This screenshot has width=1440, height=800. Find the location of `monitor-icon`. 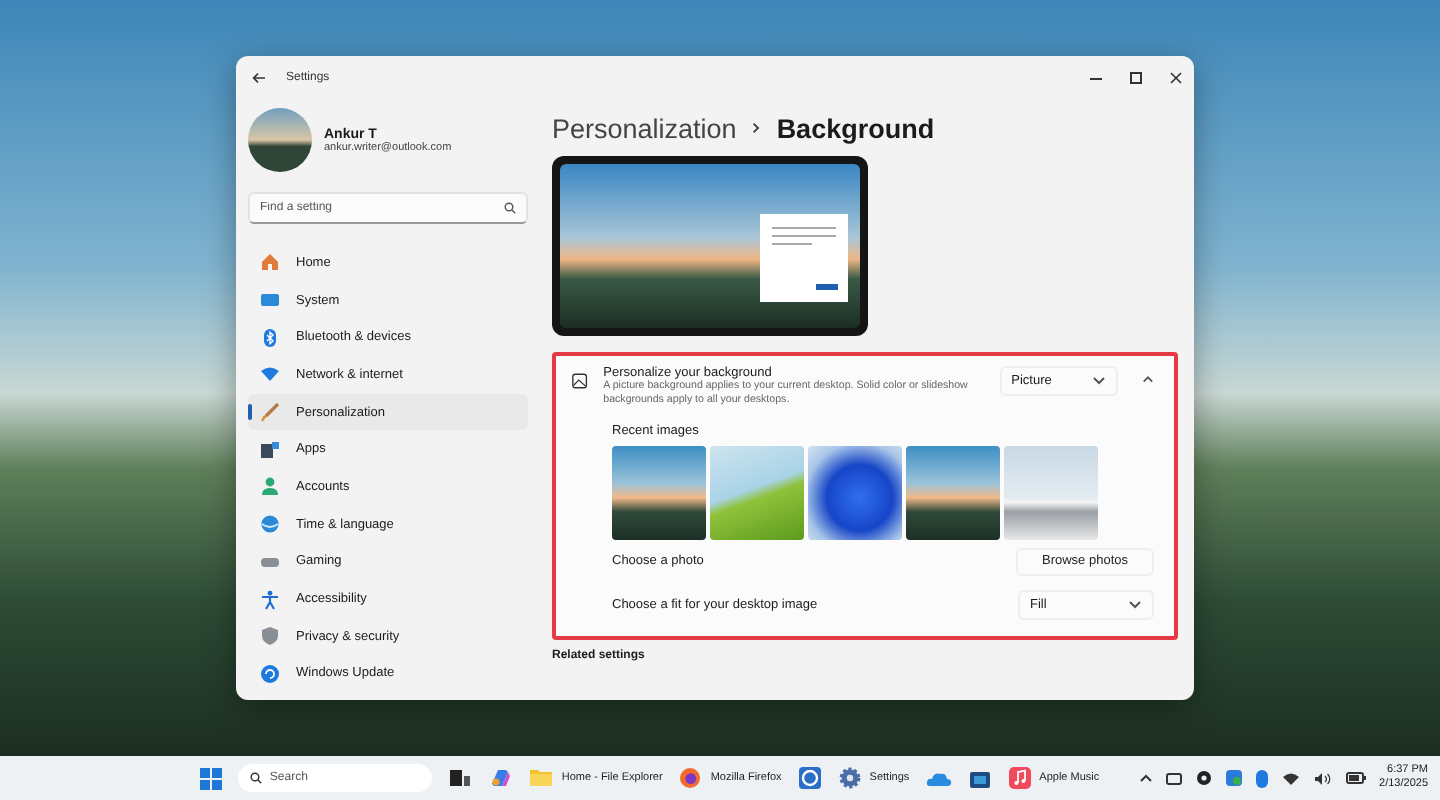

monitor-icon is located at coordinates (270, 300).